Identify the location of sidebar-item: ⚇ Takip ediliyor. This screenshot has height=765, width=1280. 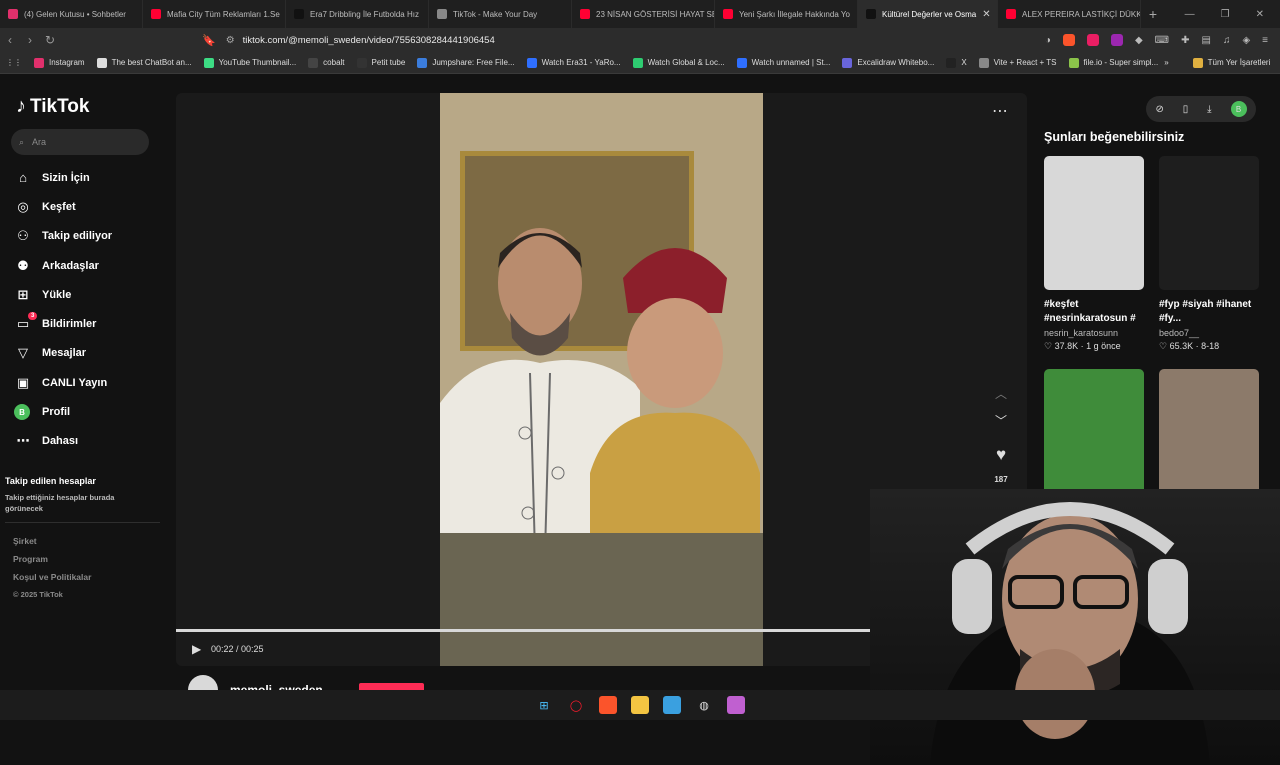
(63, 236).